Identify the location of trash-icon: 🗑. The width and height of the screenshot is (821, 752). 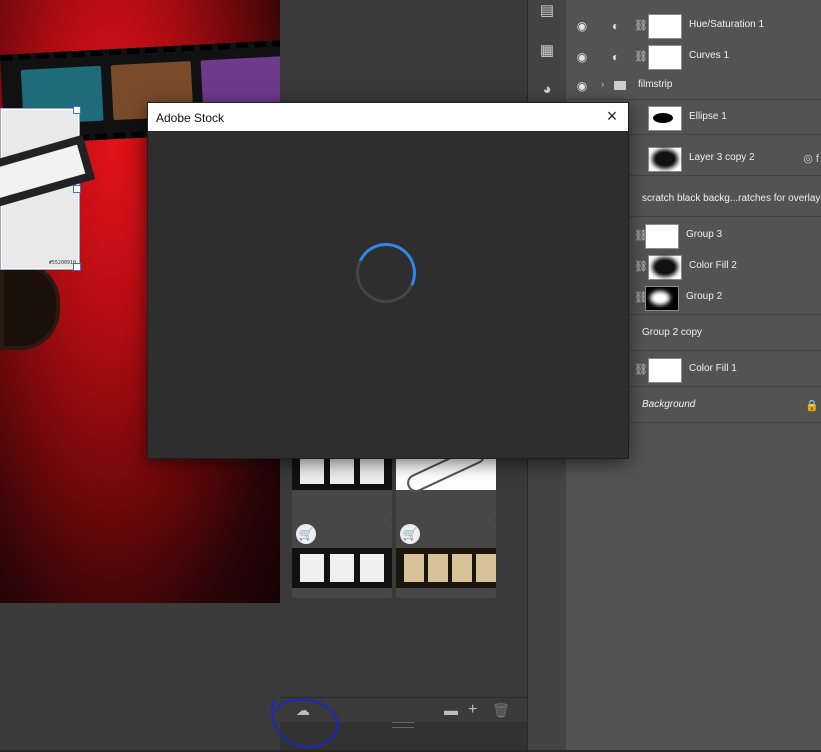
(501, 710).